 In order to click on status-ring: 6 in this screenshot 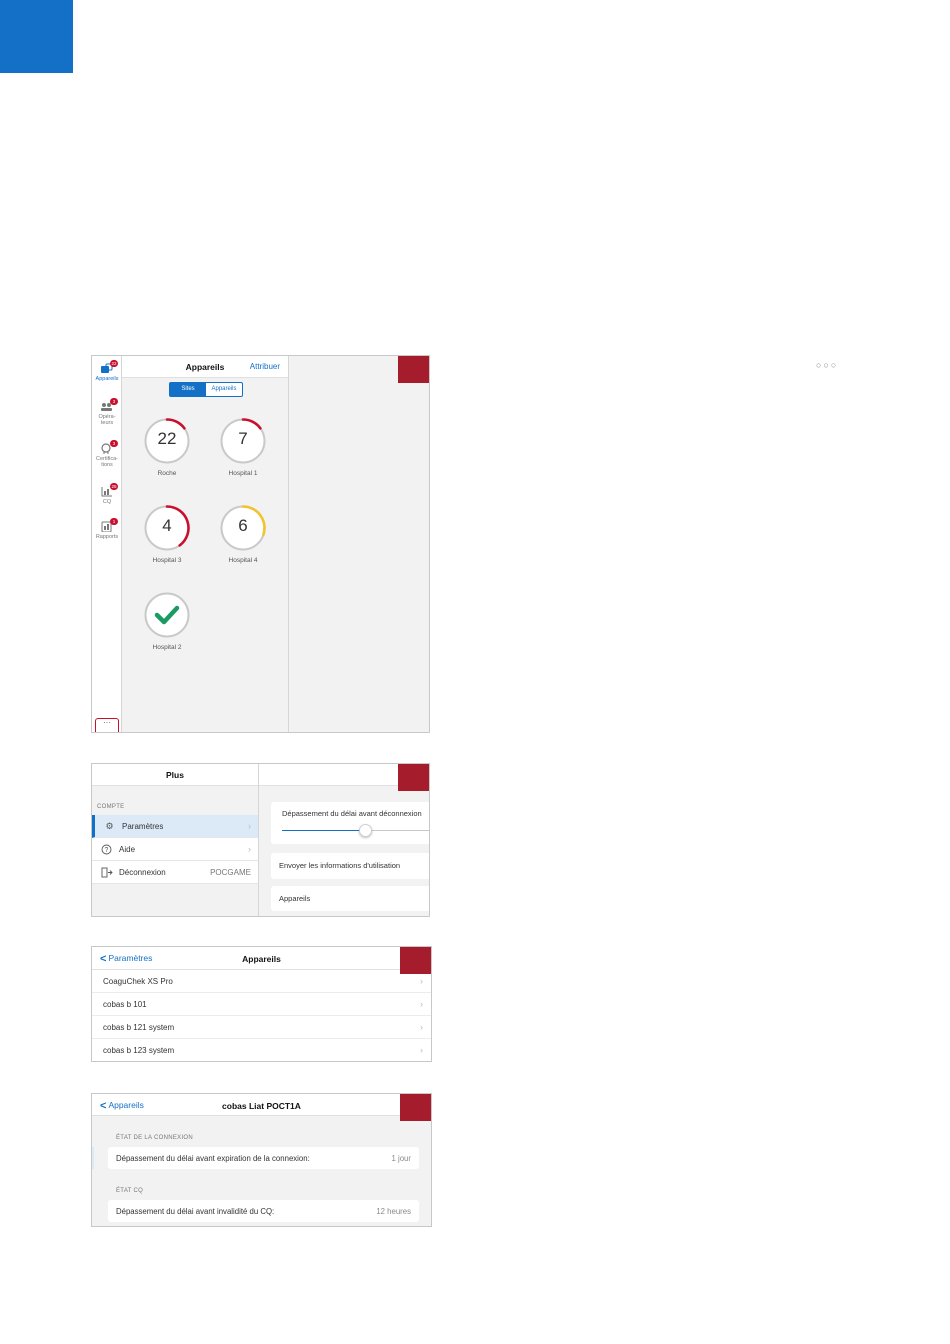, I will do `click(243, 528)`.